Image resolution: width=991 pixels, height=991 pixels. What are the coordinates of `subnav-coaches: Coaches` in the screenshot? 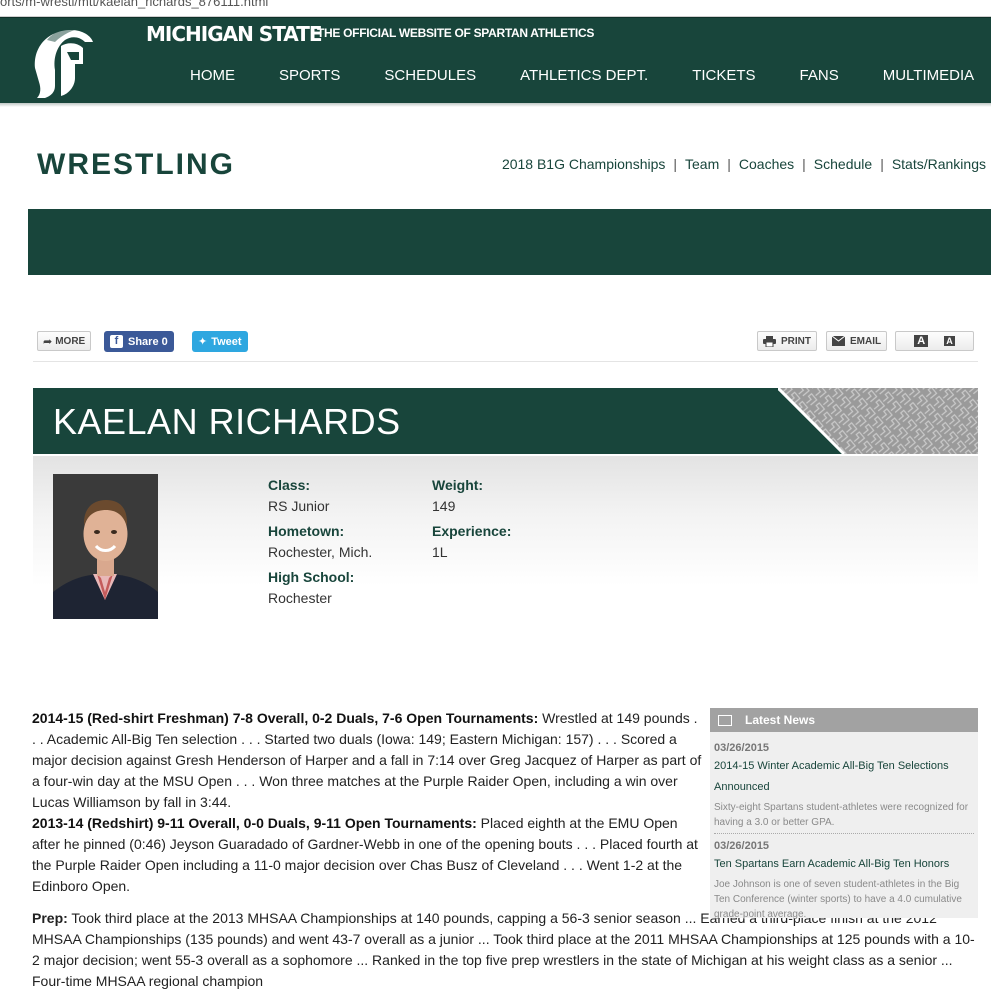 It's located at (766, 164).